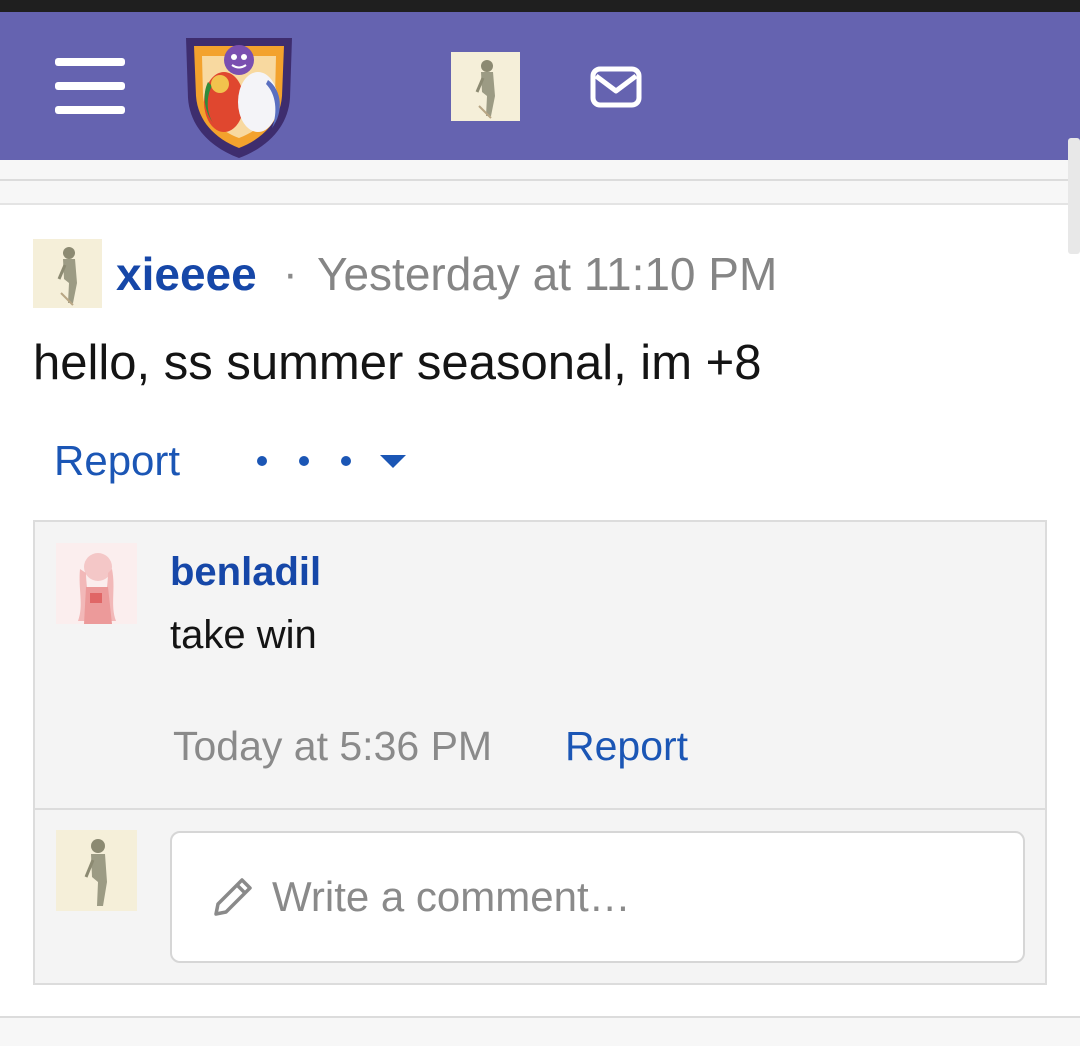  Describe the element at coordinates (333, 461) in the screenshot. I see `more-options-dropdown-icon` at that location.